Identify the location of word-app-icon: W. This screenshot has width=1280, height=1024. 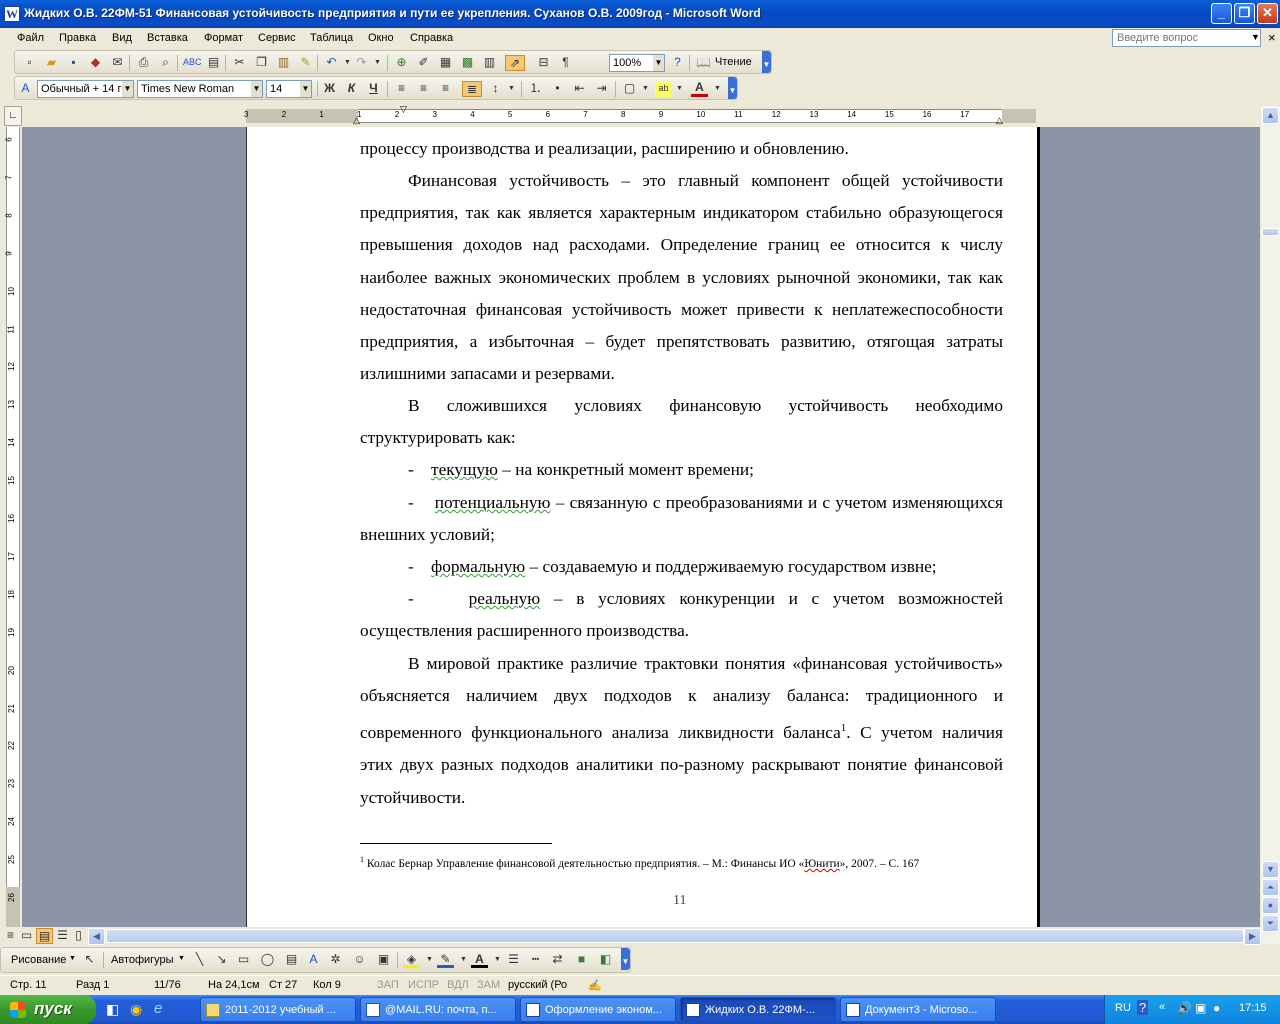
(12, 14).